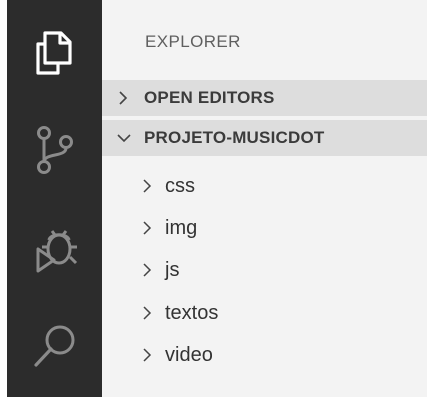 The width and height of the screenshot is (427, 405). Describe the element at coordinates (234, 137) in the screenshot. I see `section-label: PROJETO-MUSICDOT` at that location.